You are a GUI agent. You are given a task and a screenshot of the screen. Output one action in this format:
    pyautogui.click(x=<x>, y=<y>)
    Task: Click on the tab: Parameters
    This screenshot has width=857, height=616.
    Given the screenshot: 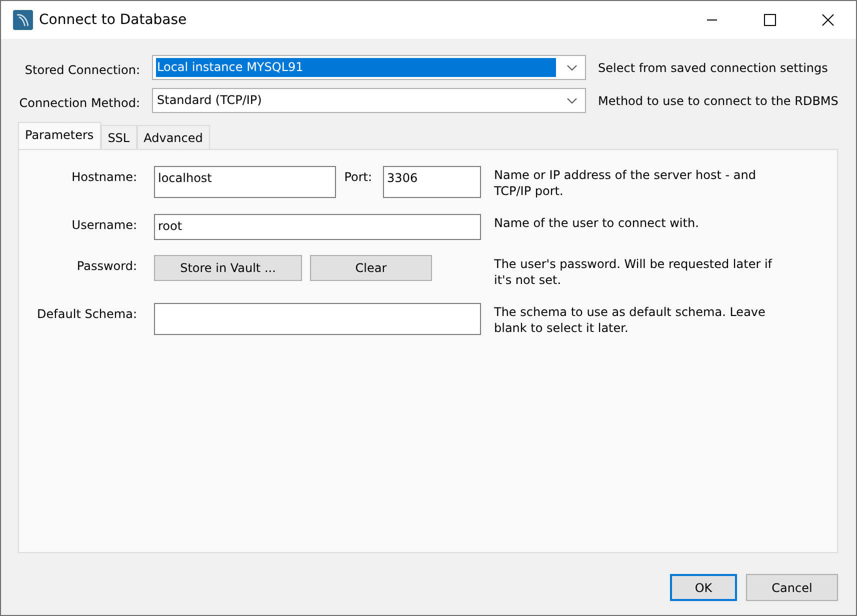 What is the action you would take?
    pyautogui.click(x=59, y=135)
    